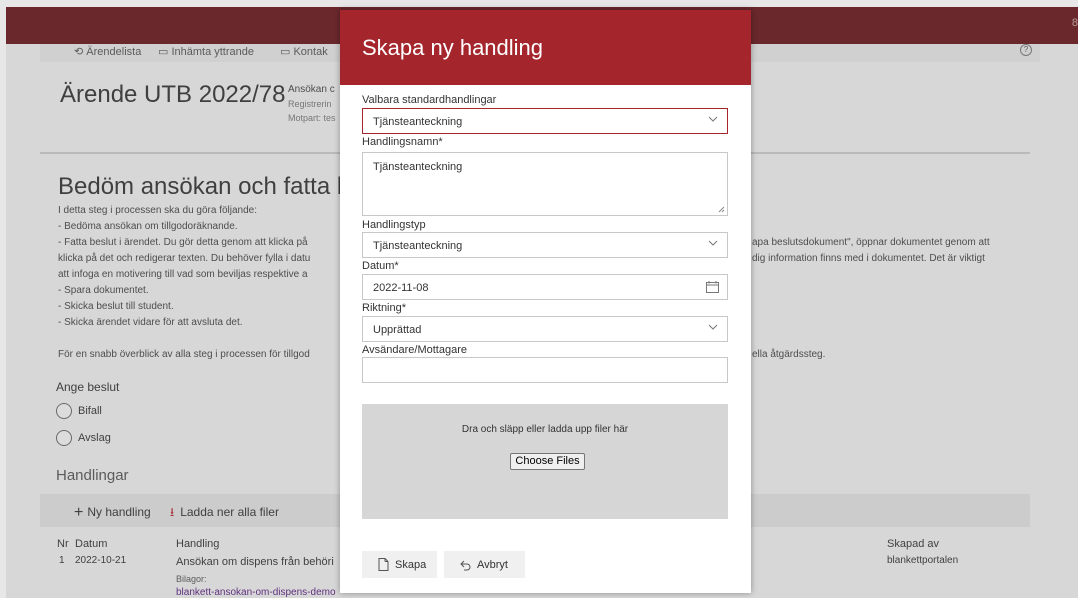  I want to click on date-value: 2022-11-08, so click(401, 288).